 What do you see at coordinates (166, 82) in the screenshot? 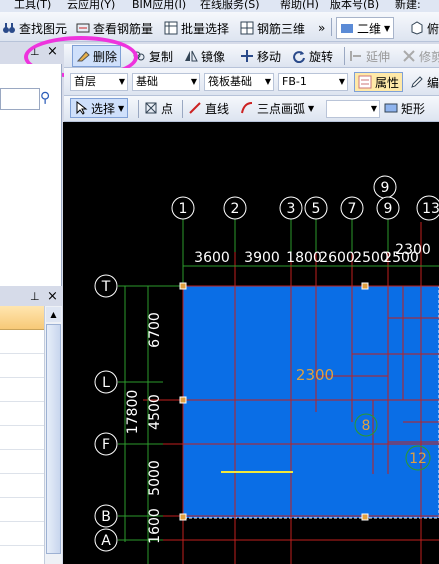
I see `category-dropdown: 基础 ▼` at bounding box center [166, 82].